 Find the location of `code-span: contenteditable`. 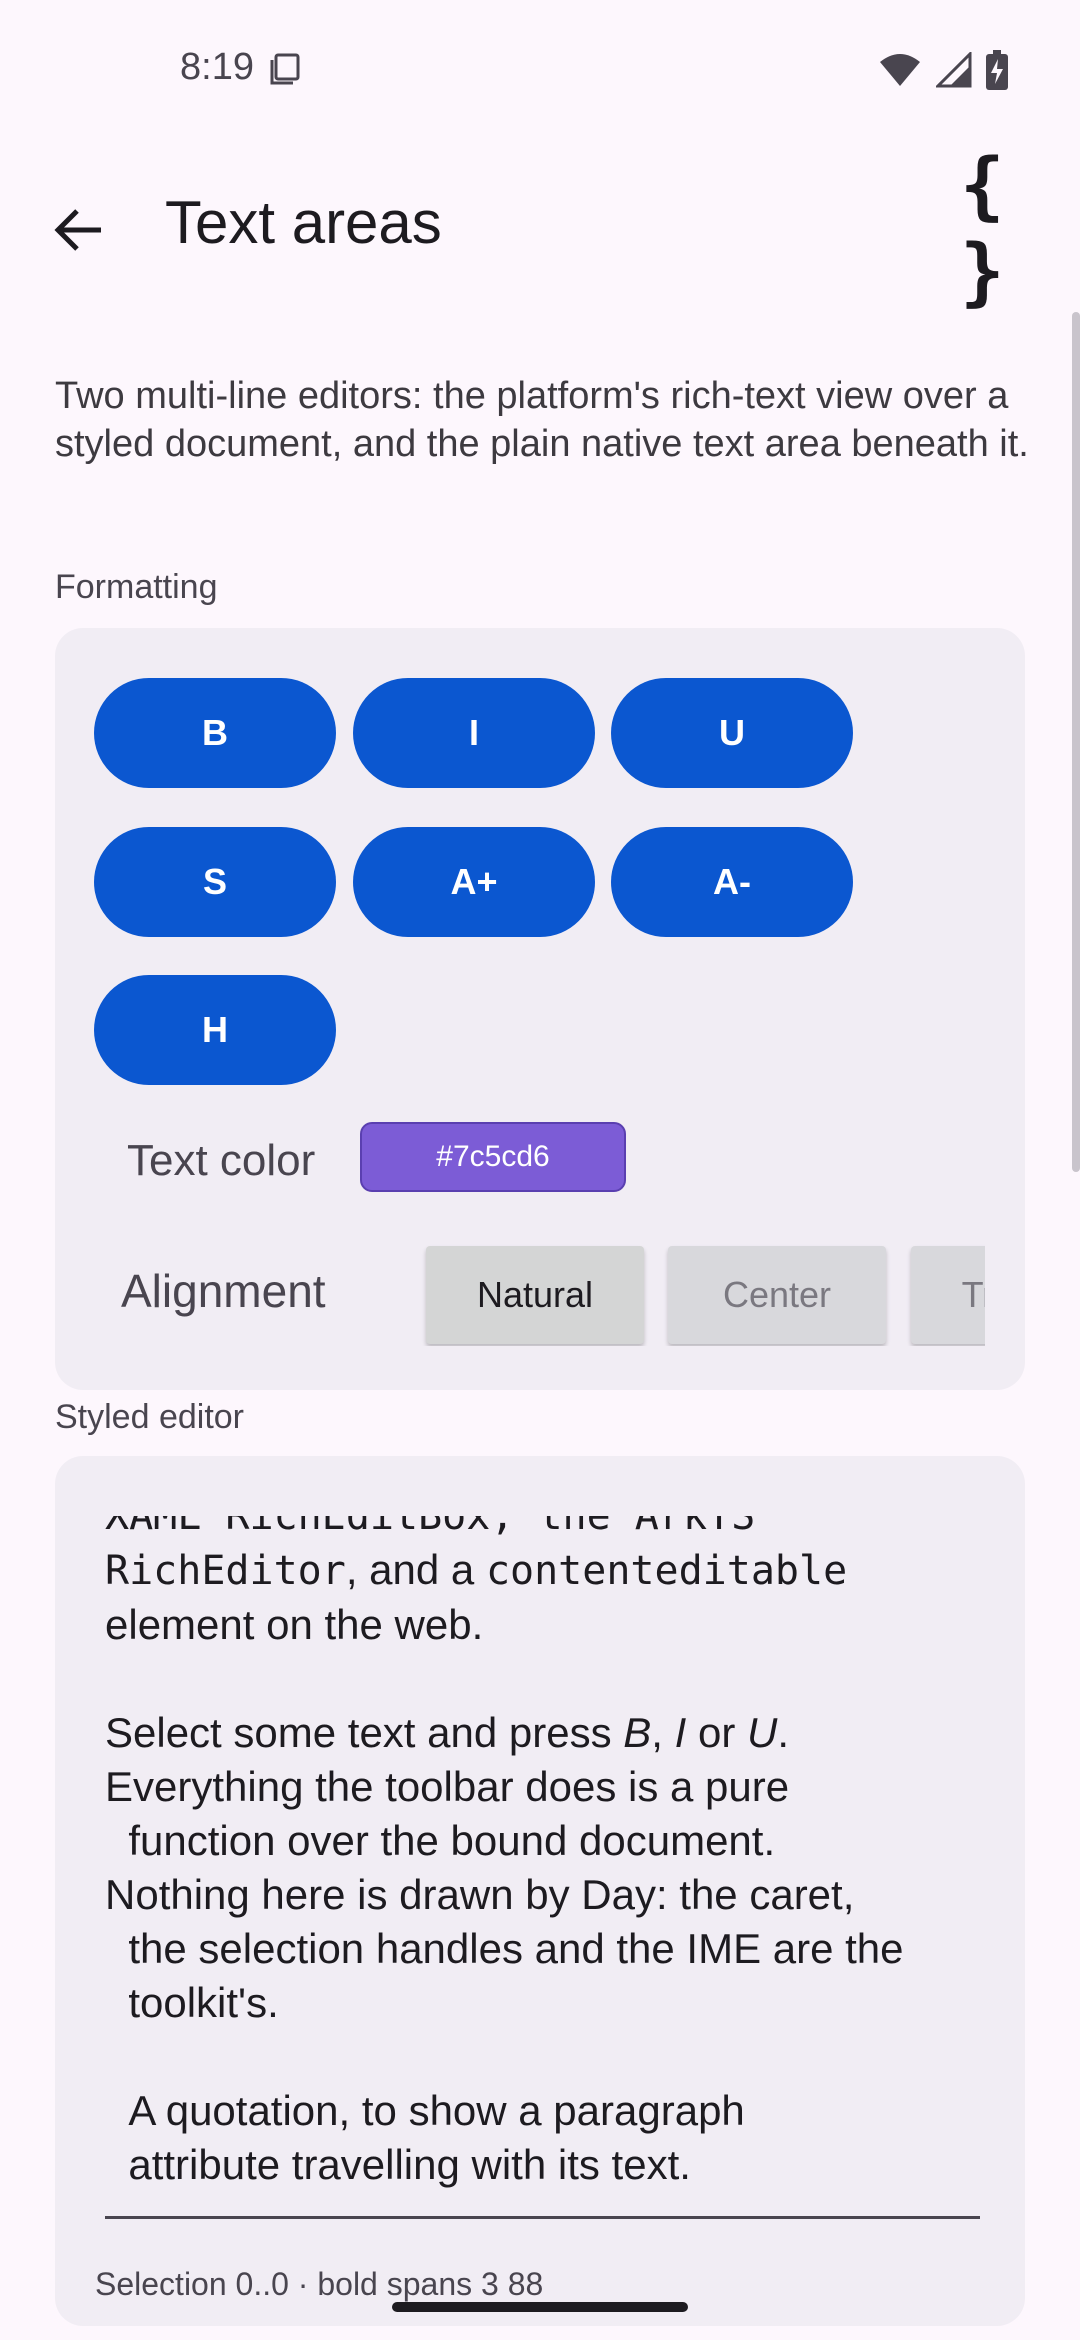

code-span: contenteditable is located at coordinates (666, 1571).